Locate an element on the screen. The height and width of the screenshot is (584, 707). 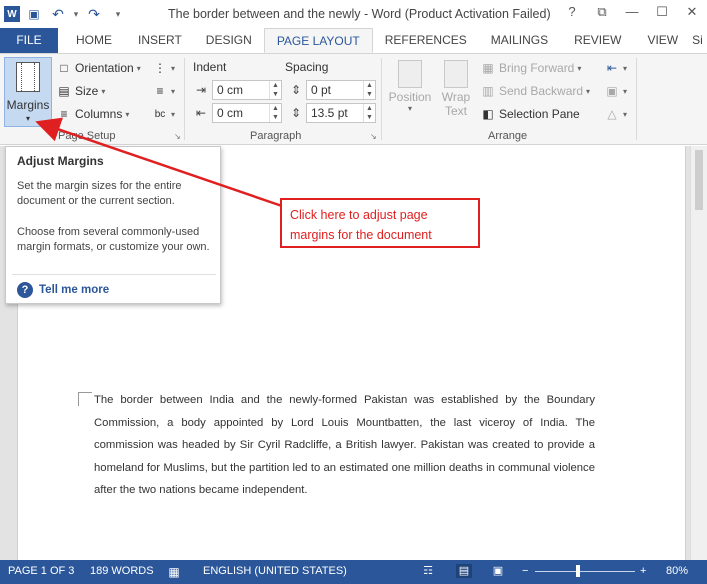
orientation-icon: □ is located at coordinates (64, 68).